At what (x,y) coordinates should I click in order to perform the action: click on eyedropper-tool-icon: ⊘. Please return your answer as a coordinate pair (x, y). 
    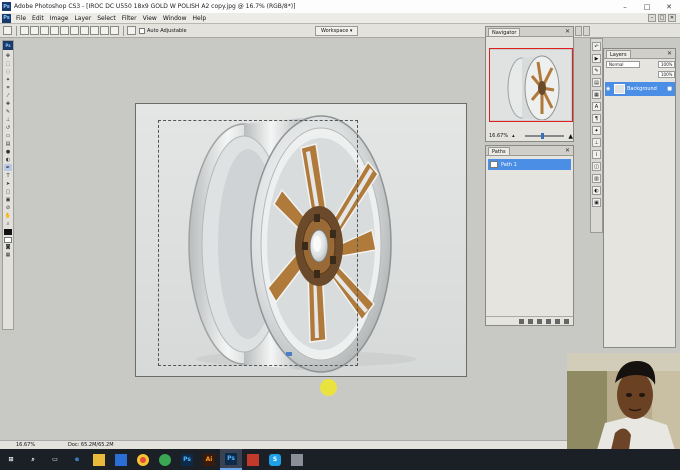
    Looking at the image, I should click on (8, 207).